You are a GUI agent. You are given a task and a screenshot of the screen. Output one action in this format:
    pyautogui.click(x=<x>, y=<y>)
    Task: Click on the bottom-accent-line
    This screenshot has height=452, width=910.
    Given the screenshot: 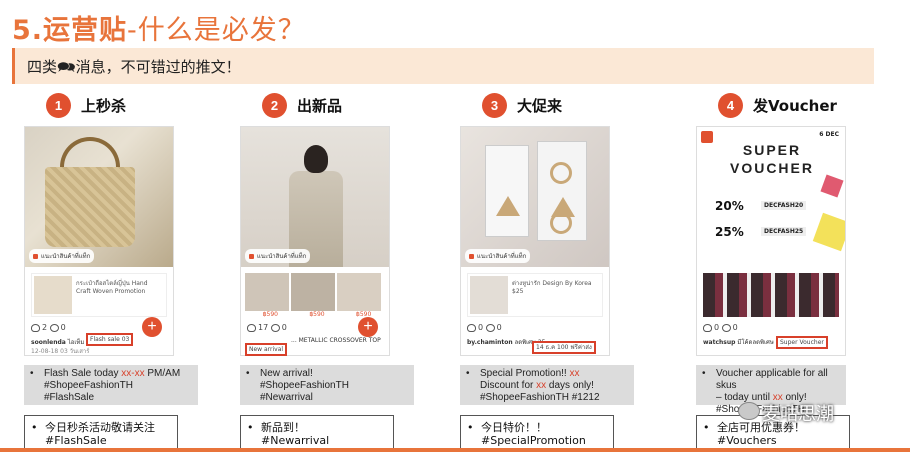 What is the action you would take?
    pyautogui.click(x=455, y=450)
    